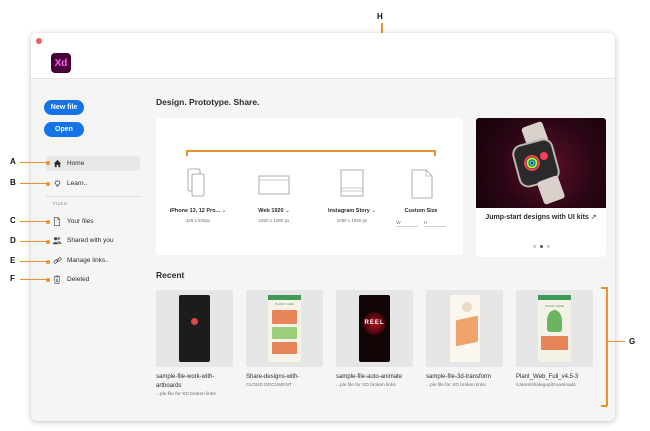  I want to click on file-name: sample-file-work-with-artboards, so click(185, 381).